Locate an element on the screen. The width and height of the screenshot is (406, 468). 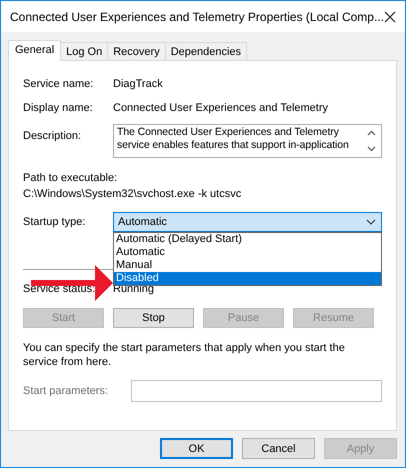
chevron-down-icon is located at coordinates (371, 222).